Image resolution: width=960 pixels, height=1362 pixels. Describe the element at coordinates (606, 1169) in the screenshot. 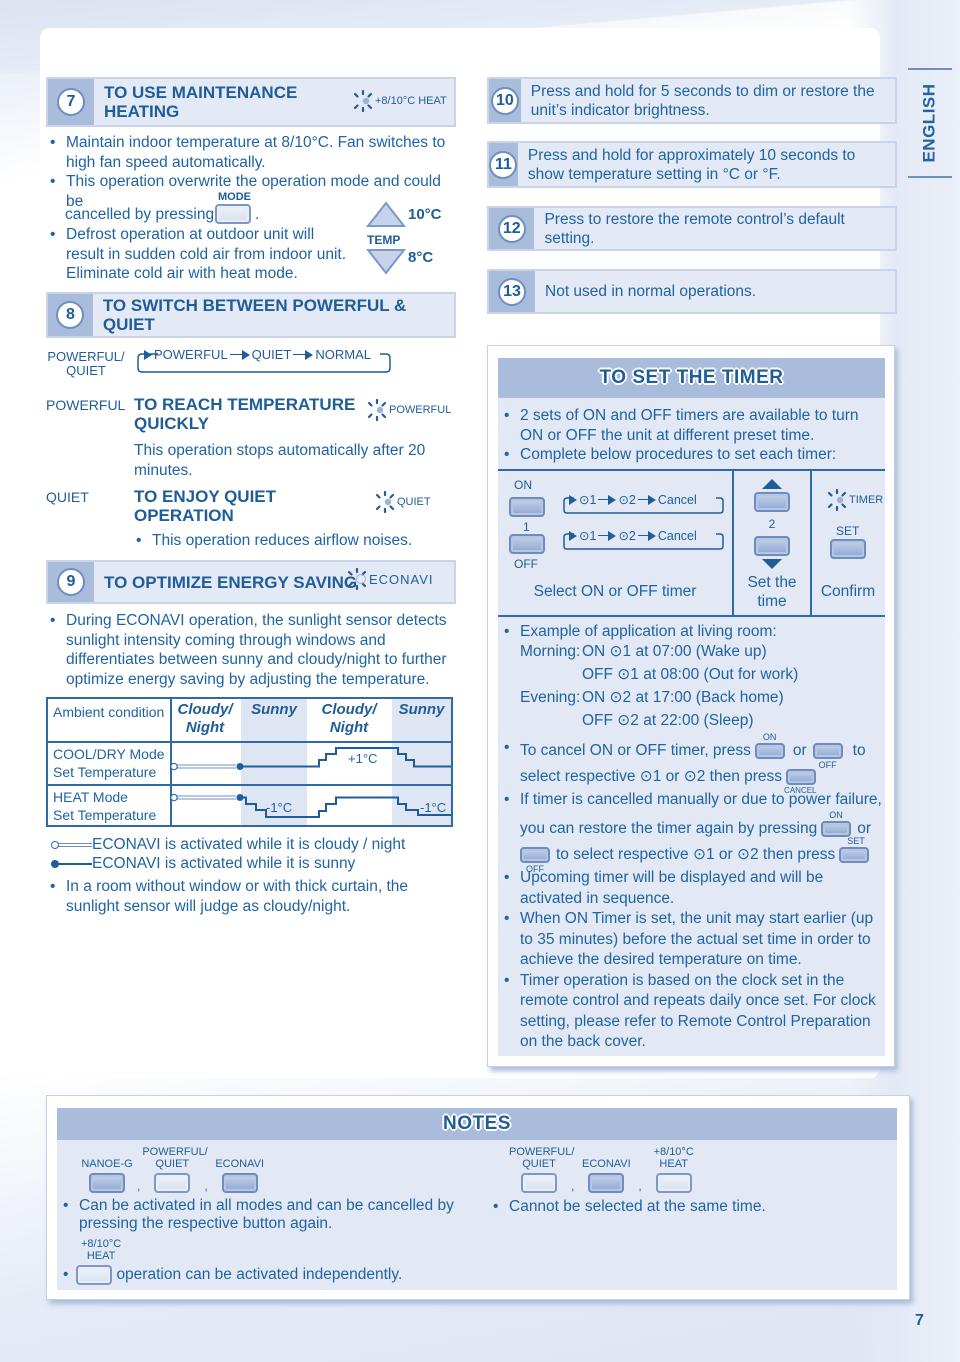

I see `notes-right-buttons: POWERFUL/ QUIET , ECONAVI , +8/10°C HEAT` at that location.